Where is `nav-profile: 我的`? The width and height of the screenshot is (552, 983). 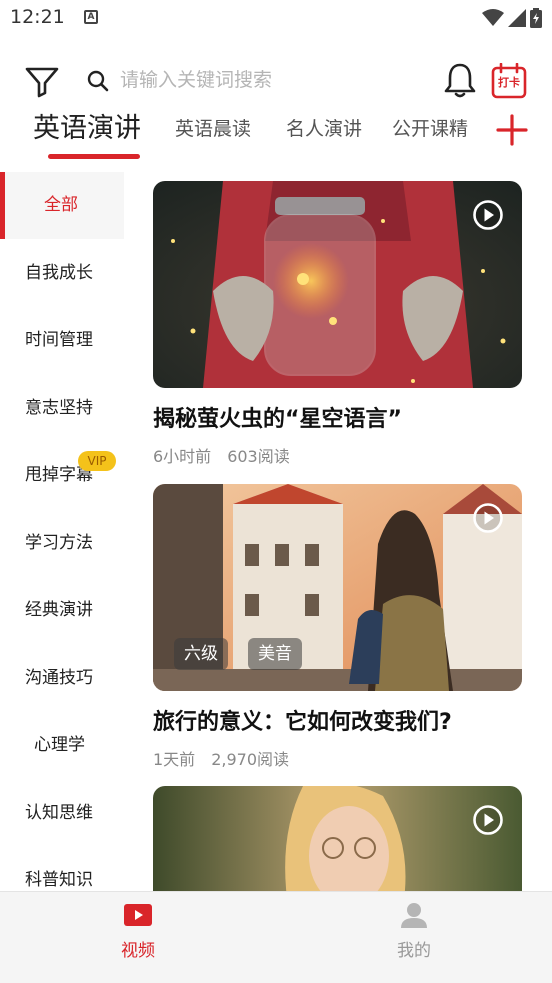 nav-profile: 我的 is located at coordinates (414, 937).